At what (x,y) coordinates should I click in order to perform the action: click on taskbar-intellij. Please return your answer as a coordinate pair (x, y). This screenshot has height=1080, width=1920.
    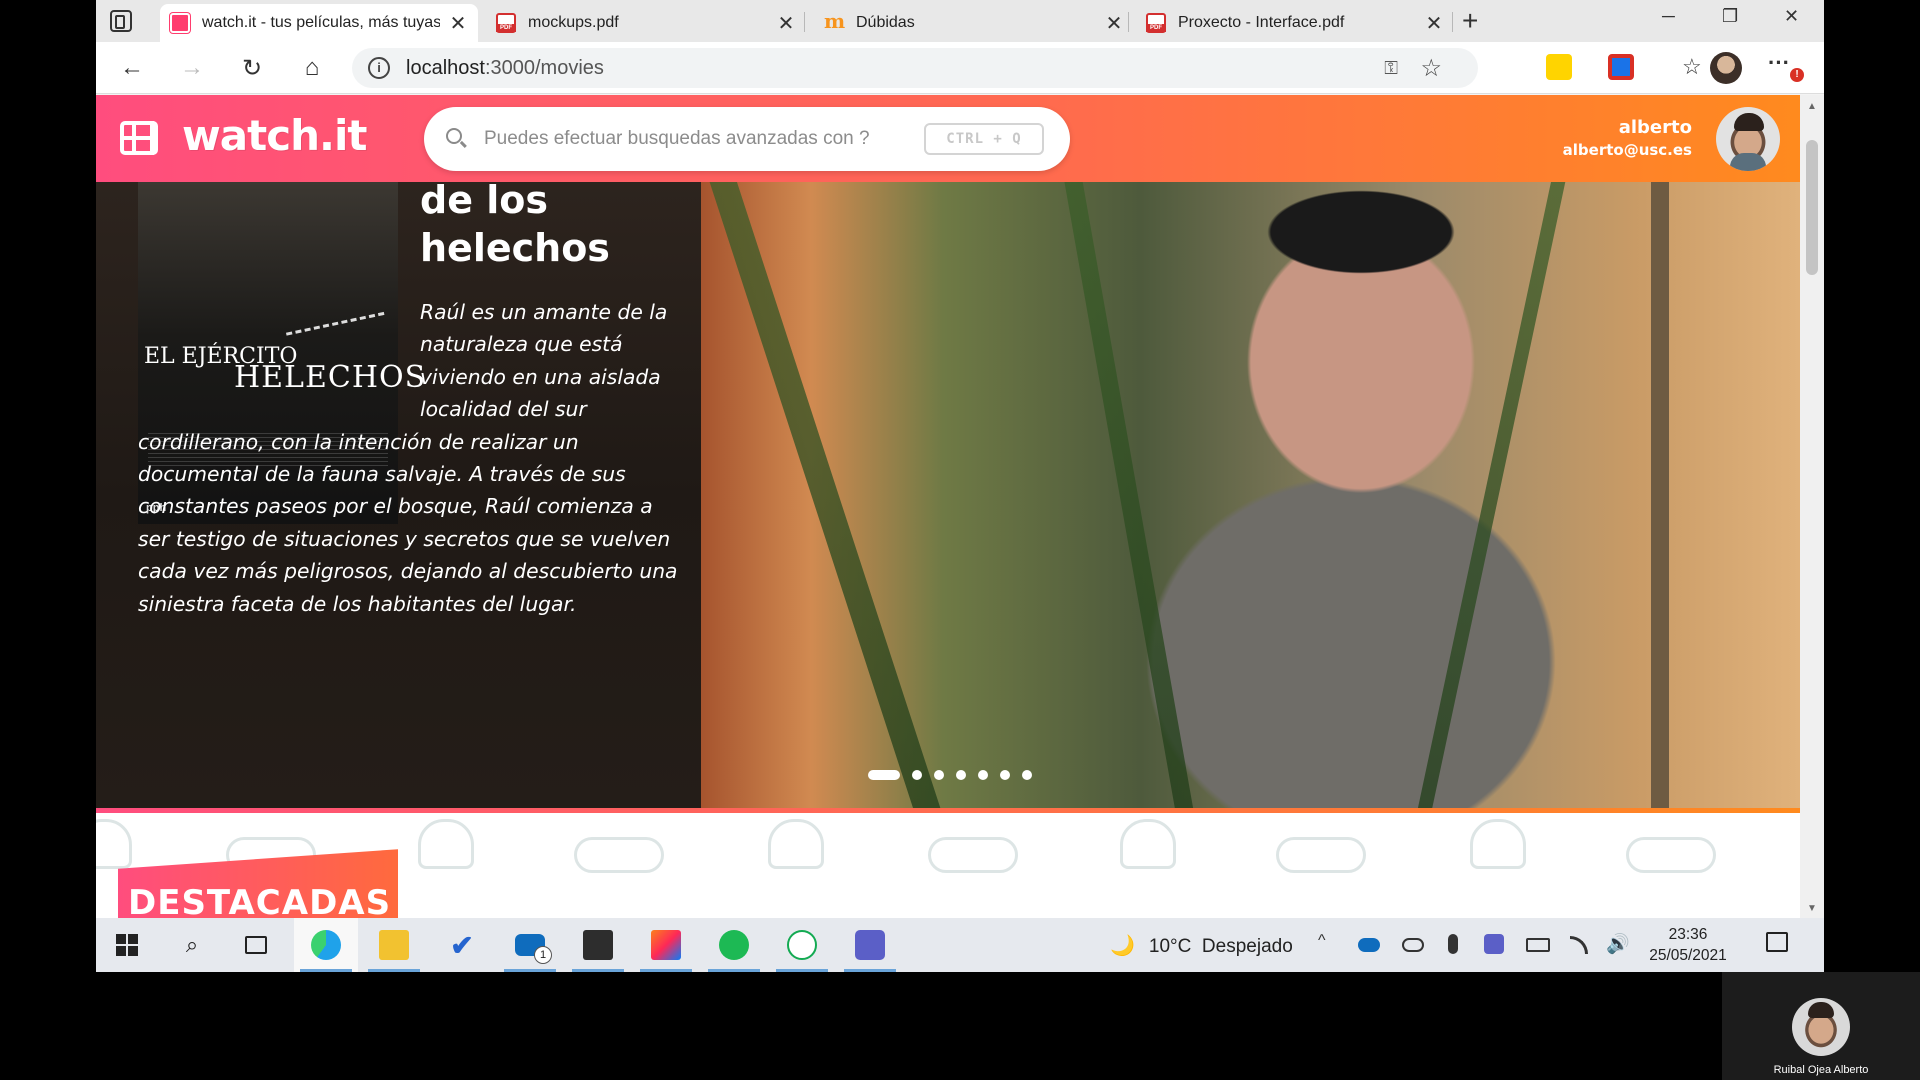
    Looking at the image, I should click on (666, 945).